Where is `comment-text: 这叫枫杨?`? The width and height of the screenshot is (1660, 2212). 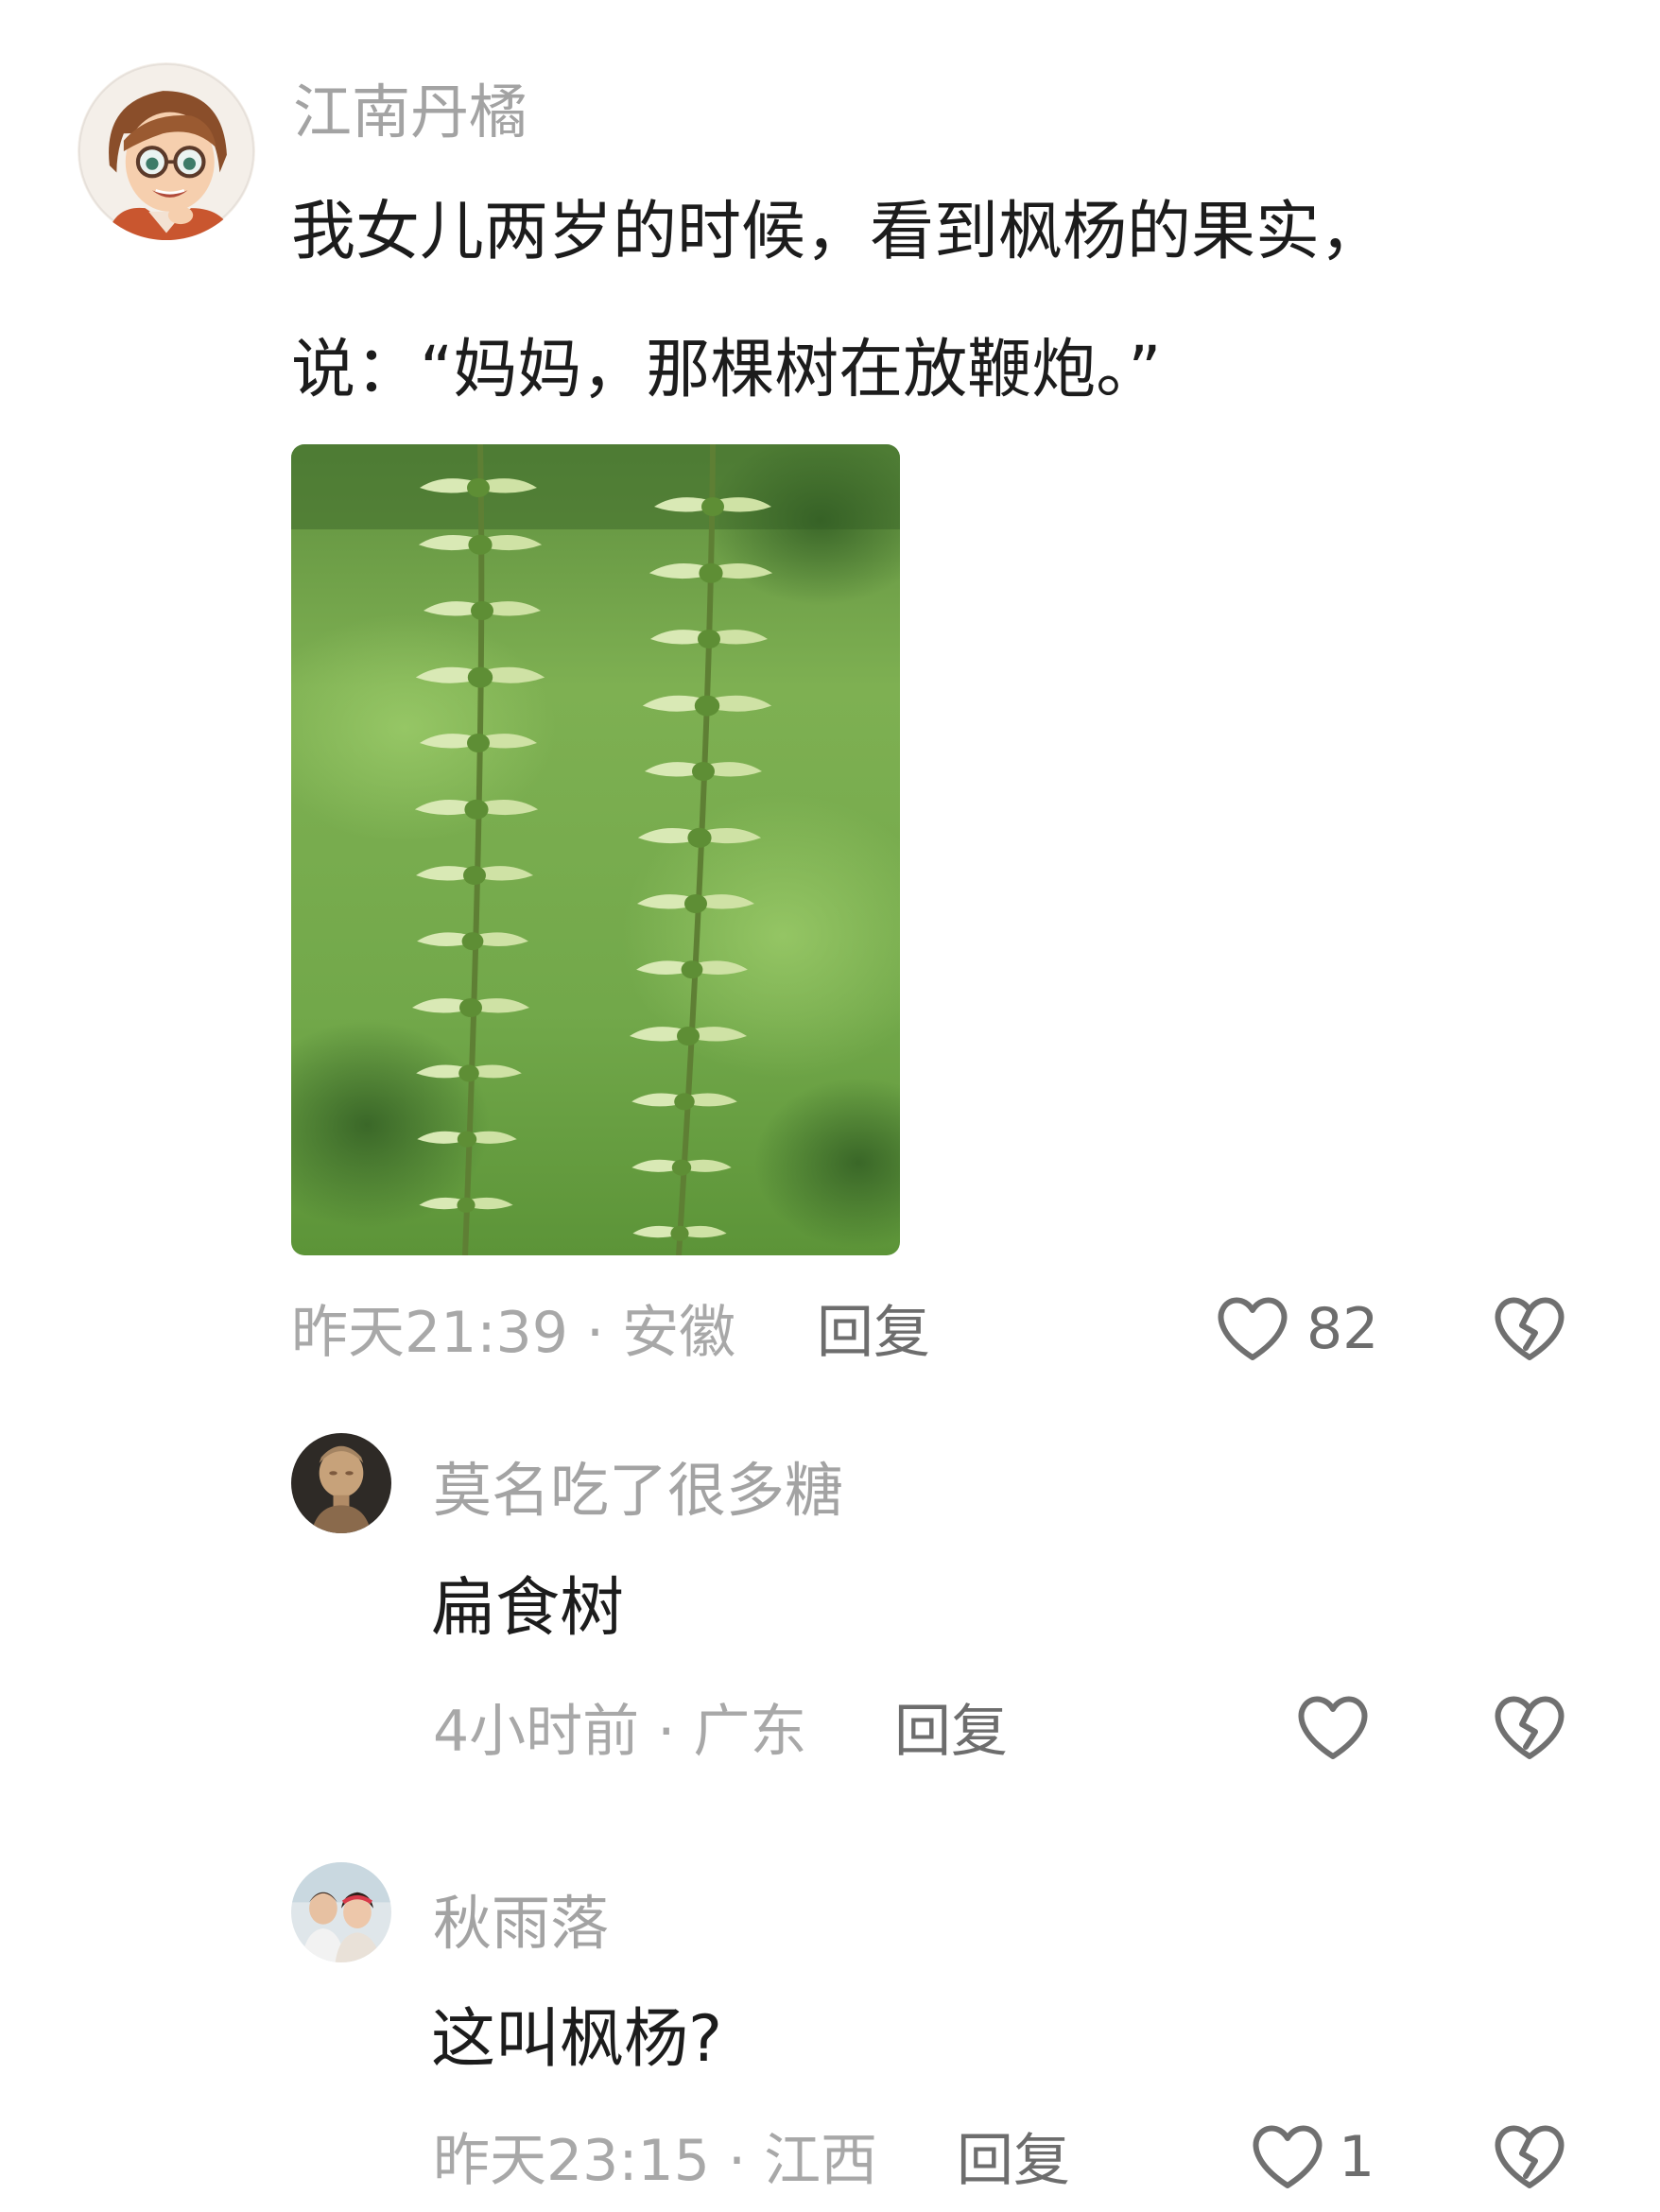
comment-text: 这叫枫杨? is located at coordinates (577, 2039).